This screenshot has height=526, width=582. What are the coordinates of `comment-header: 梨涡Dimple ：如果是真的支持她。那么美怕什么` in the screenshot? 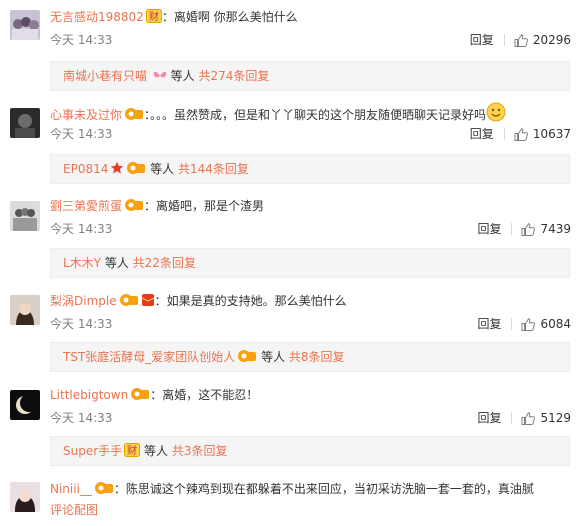 It's located at (198, 301).